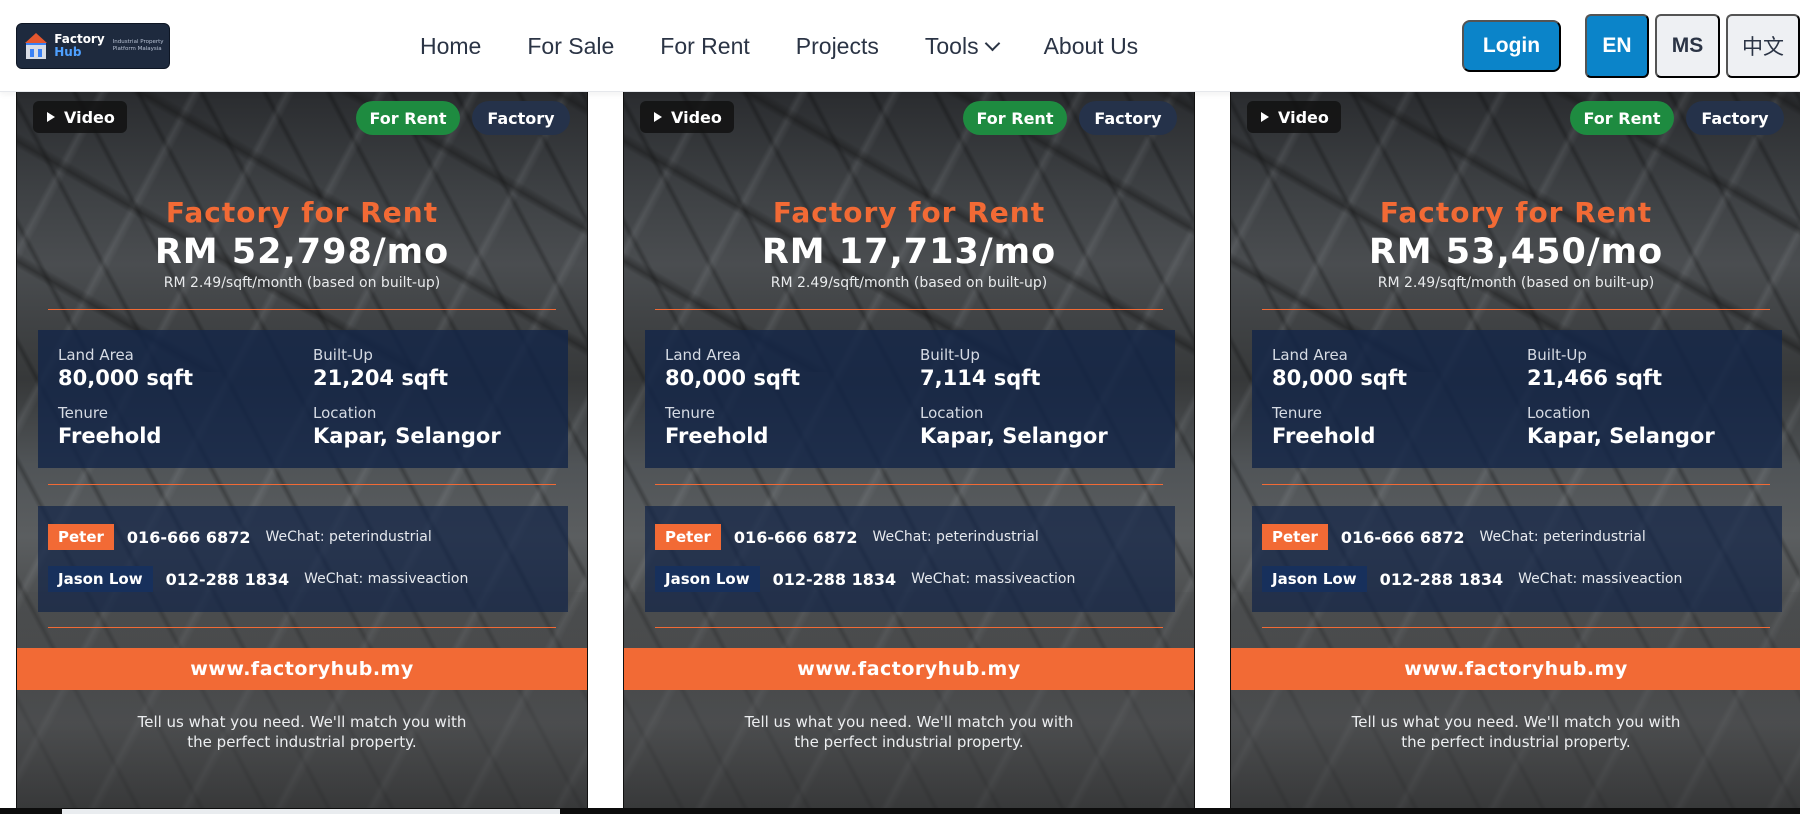 The height and width of the screenshot is (814, 1800). What do you see at coordinates (1622, 118) in the screenshot?
I see `status-badge: For Rent` at bounding box center [1622, 118].